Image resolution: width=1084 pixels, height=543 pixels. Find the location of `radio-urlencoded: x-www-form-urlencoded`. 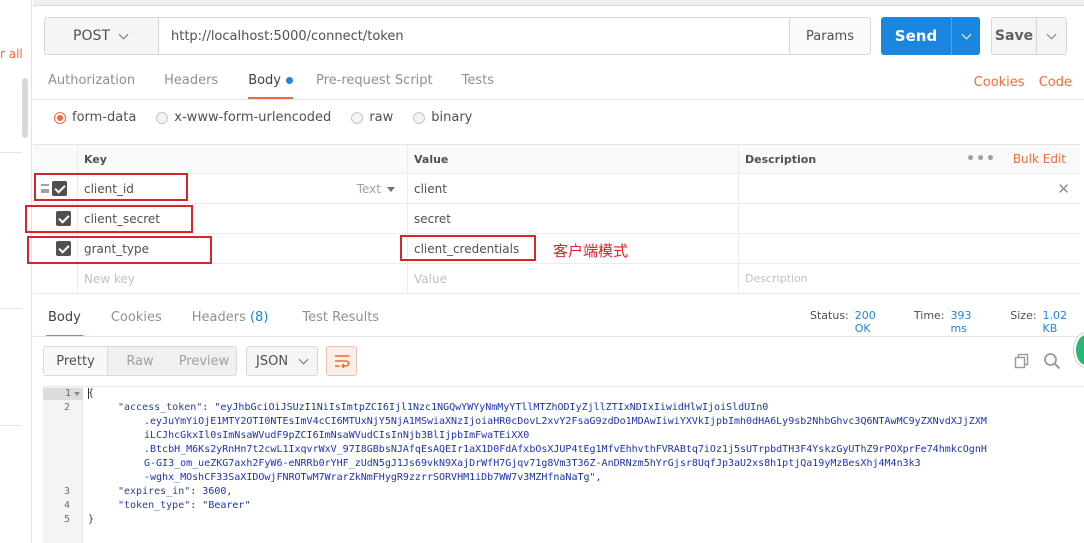

radio-urlencoded: x-www-form-urlencoded is located at coordinates (243, 117).